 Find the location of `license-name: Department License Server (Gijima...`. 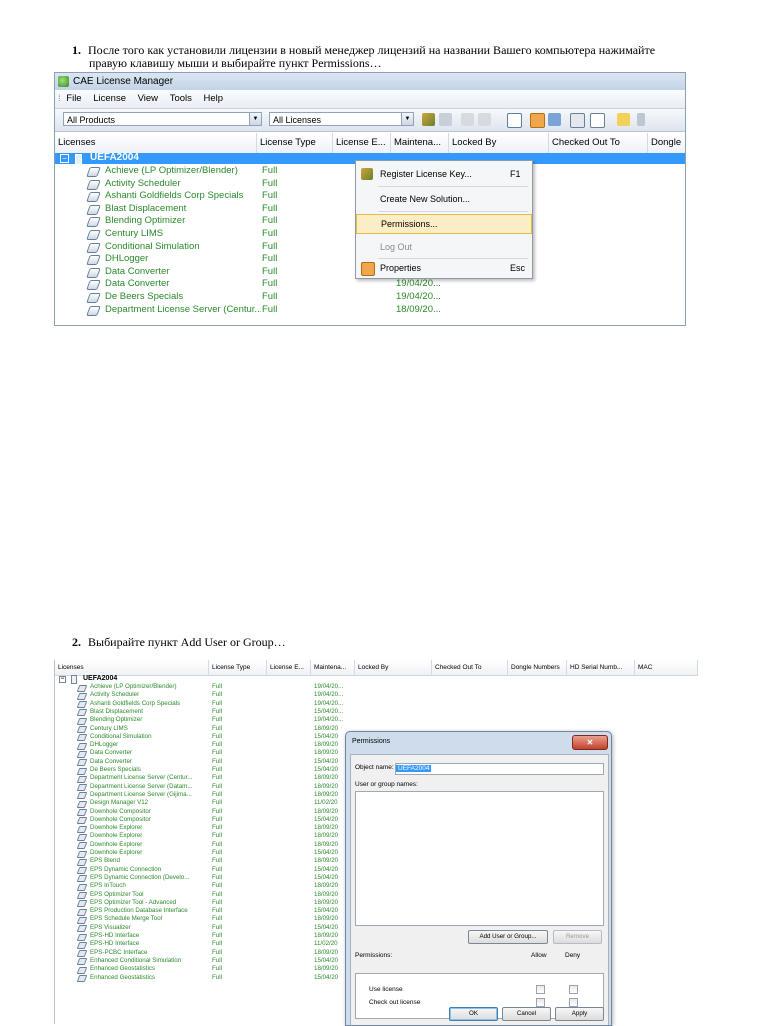

license-name: Department License Server (Gijima... is located at coordinates (141, 794).